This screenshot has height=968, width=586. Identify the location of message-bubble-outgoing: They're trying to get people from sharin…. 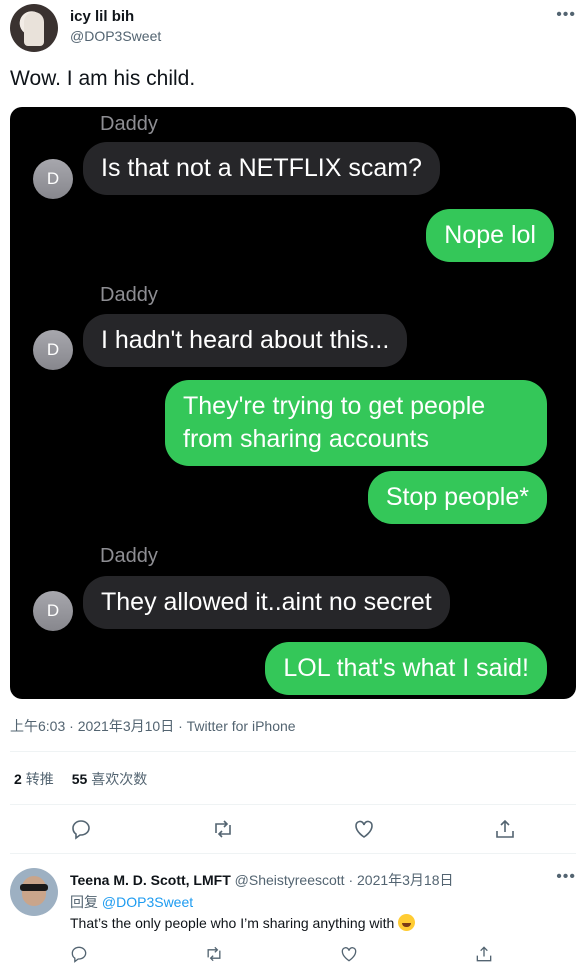
(356, 423).